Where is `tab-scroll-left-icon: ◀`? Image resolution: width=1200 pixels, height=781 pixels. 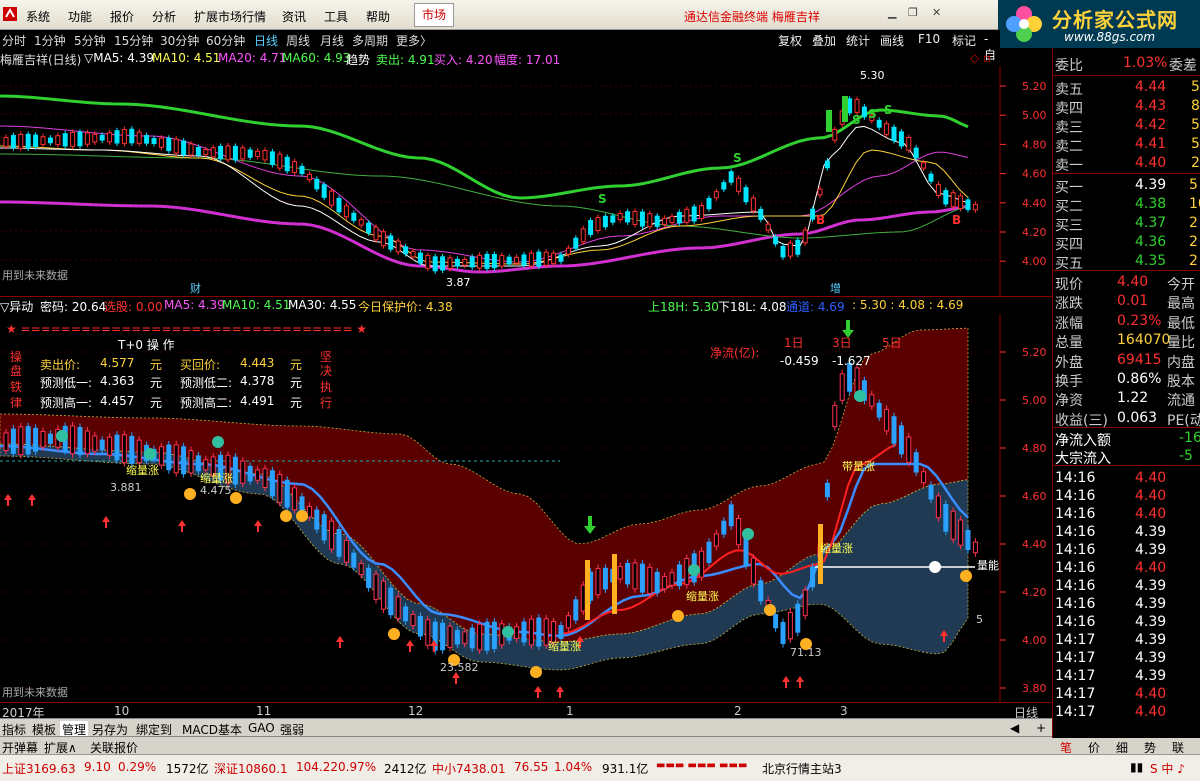
tab-scroll-left-icon: ◀ is located at coordinates (1014, 728).